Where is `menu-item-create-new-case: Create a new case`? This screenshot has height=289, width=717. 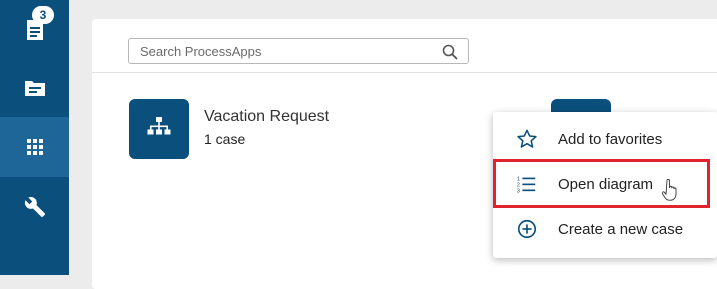 menu-item-create-new-case: Create a new case is located at coordinates (605, 229).